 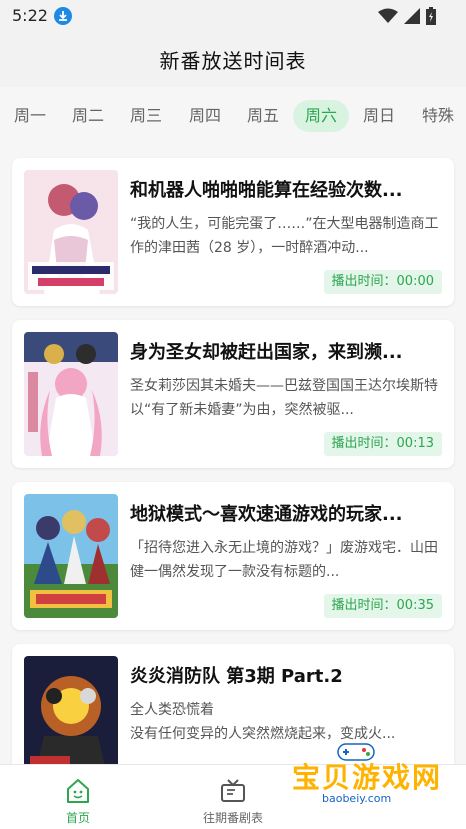 I want to click on nav-past-schedule: 往期番剧表, so click(x=233, y=799).